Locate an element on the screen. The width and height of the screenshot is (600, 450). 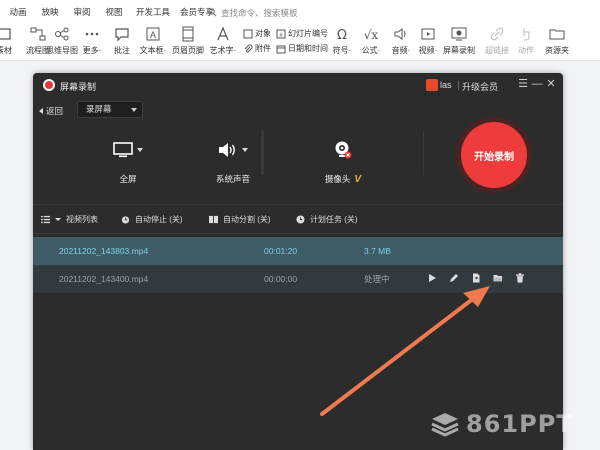
upgrade-vip-link: 升级会员 is located at coordinates (480, 86).